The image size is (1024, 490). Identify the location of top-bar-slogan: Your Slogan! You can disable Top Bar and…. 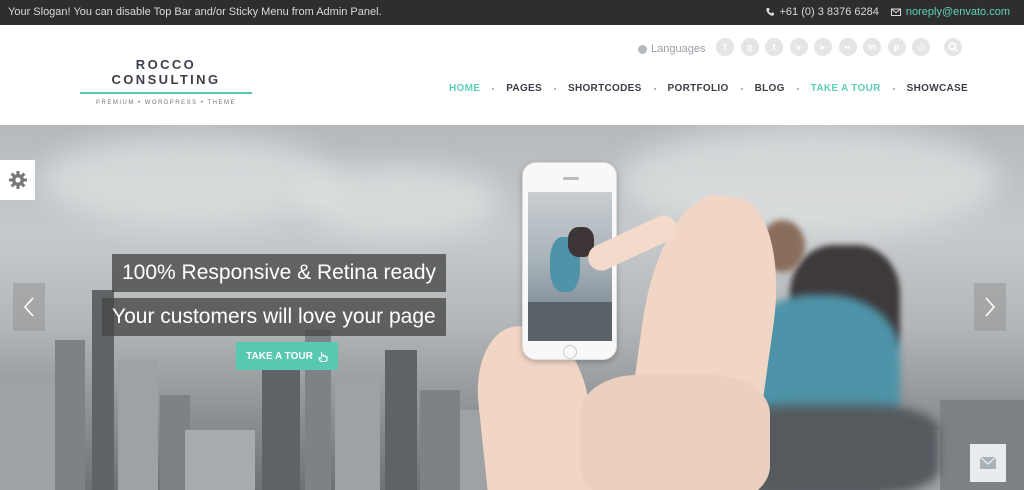
(195, 12).